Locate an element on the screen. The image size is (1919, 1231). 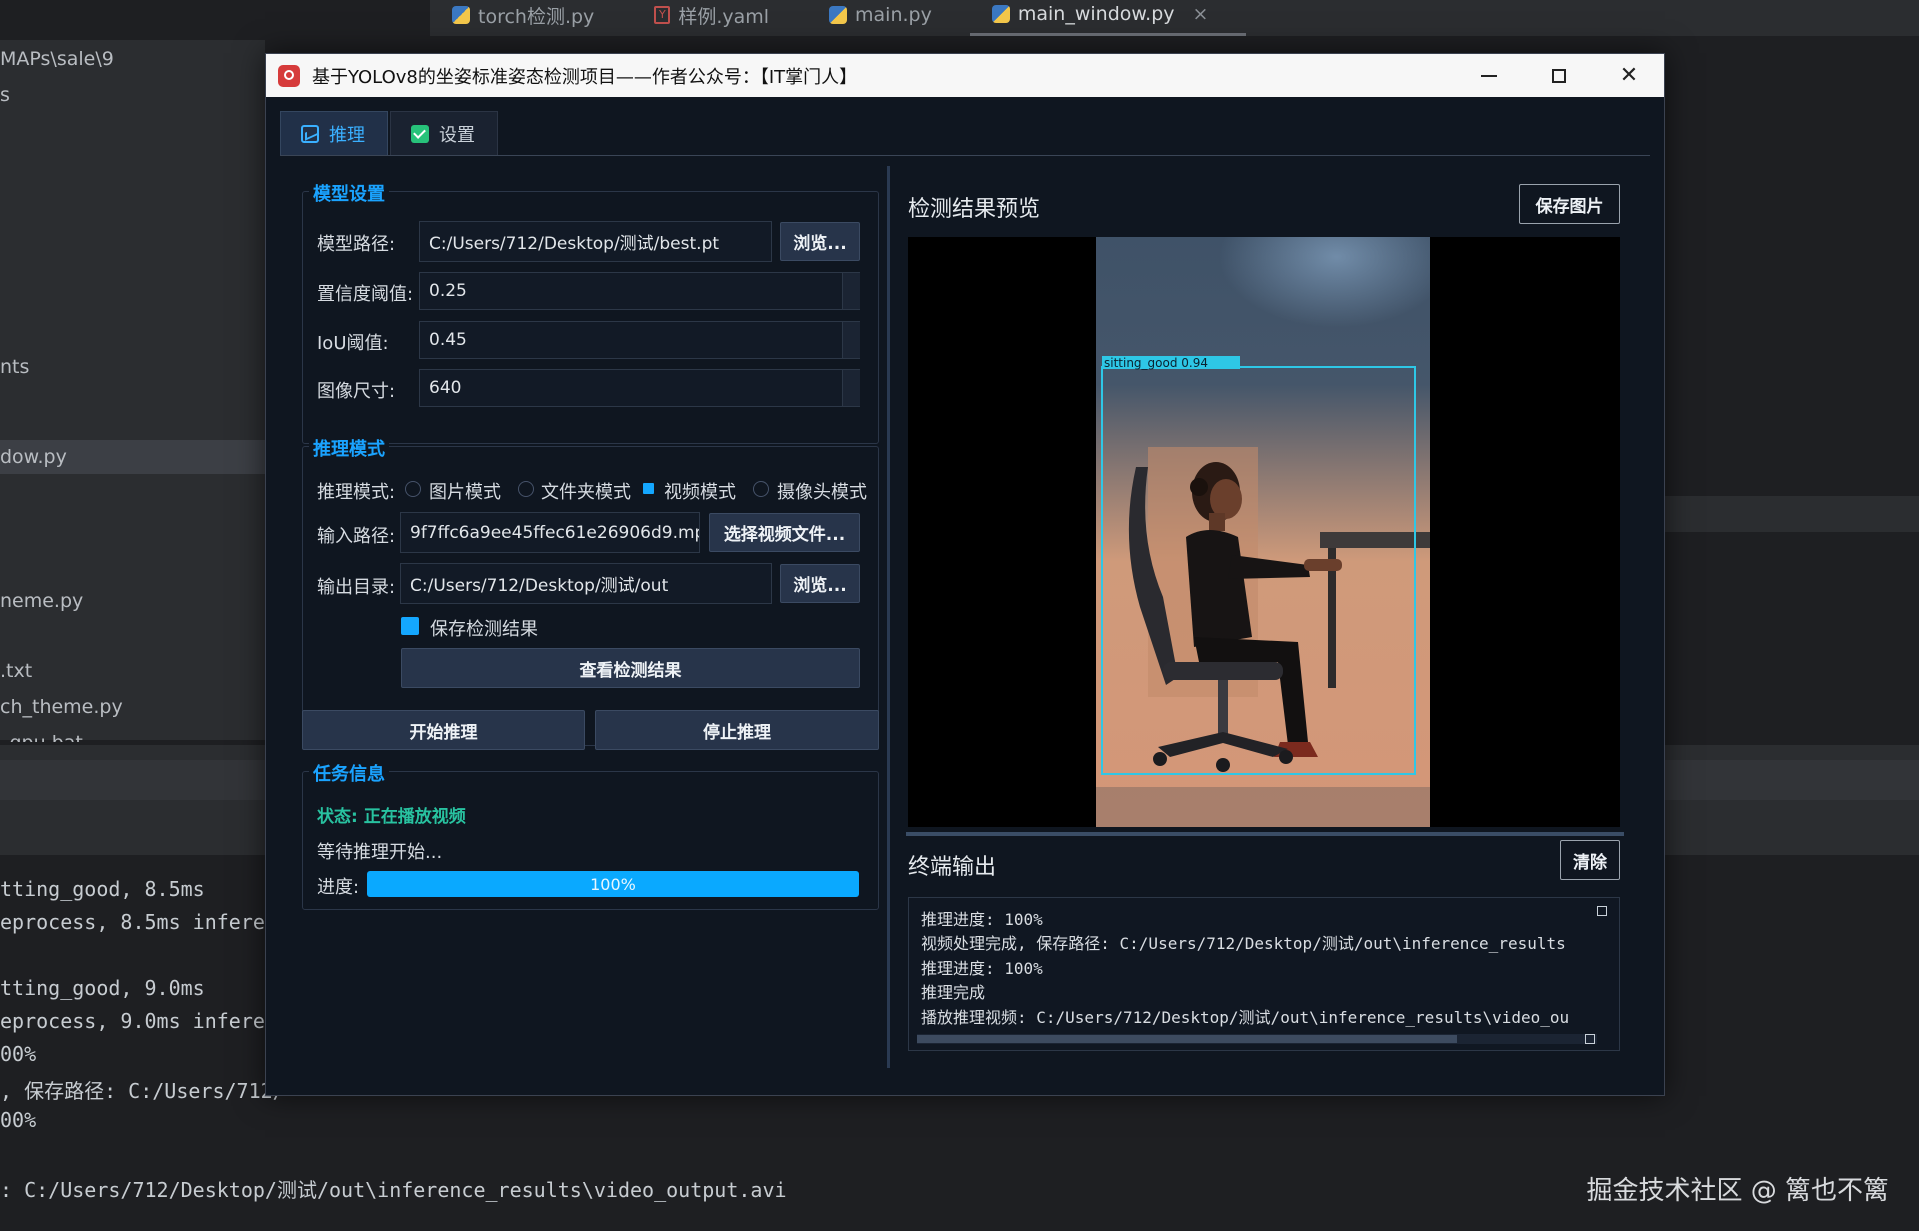
maximize-icon is located at coordinates (1559, 75).